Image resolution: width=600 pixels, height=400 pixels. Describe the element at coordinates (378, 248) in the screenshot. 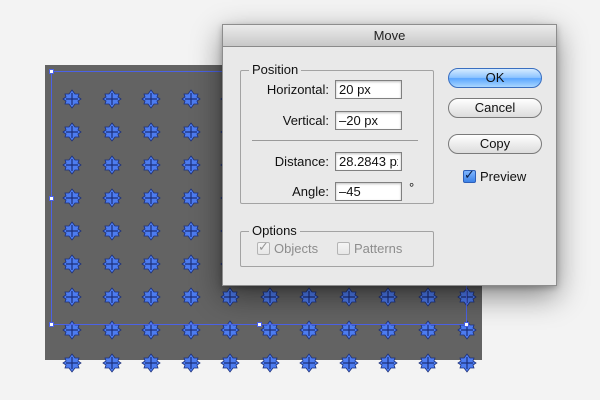

I see `patterns-label: Patterns` at that location.